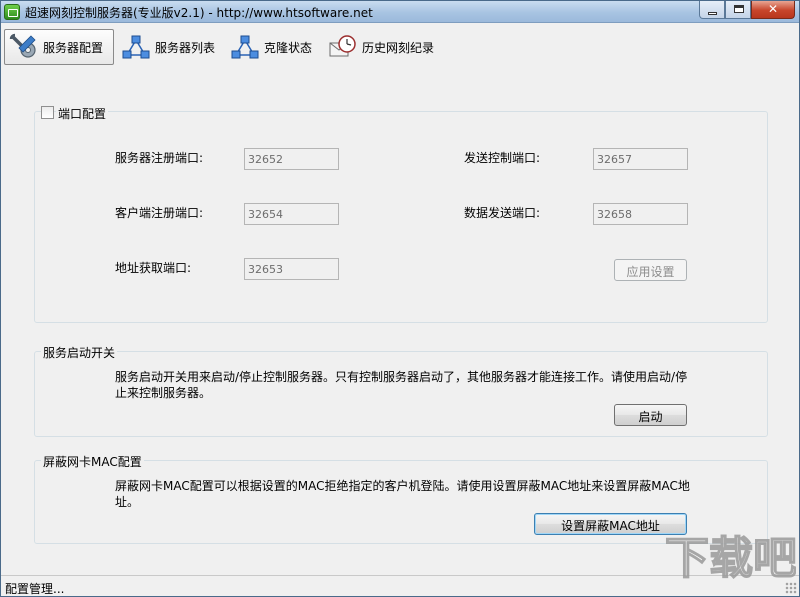  I want to click on server-reg-port-field: 32652, so click(291, 159).